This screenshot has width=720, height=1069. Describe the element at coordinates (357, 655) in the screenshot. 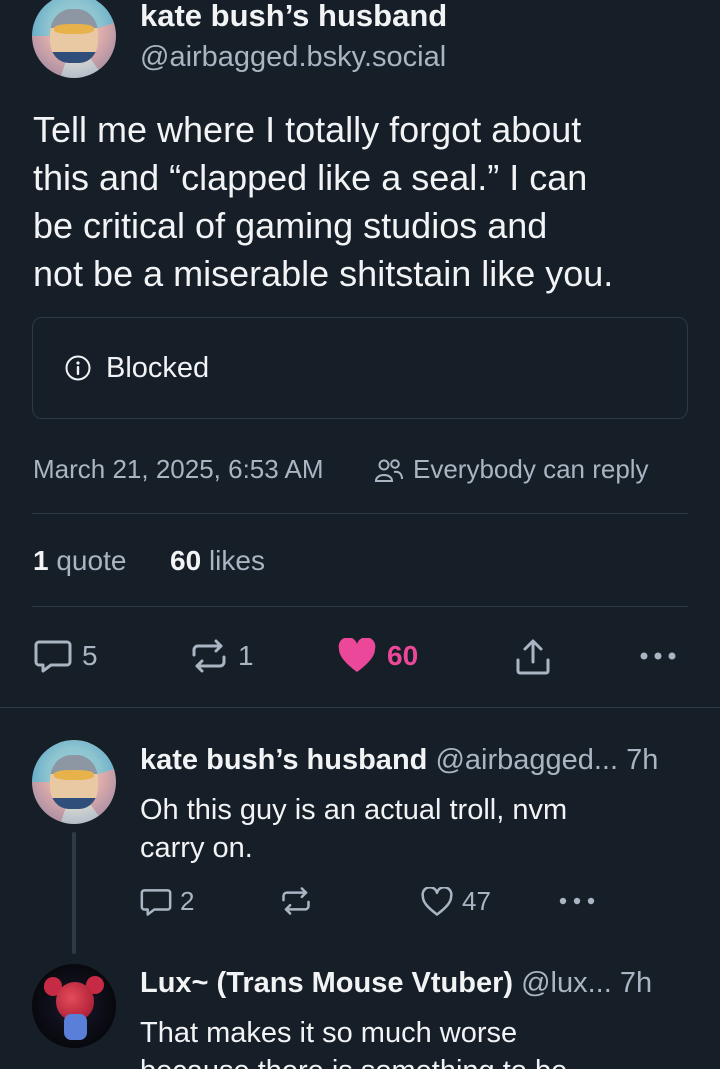

I see `heart-filled-icon` at that location.